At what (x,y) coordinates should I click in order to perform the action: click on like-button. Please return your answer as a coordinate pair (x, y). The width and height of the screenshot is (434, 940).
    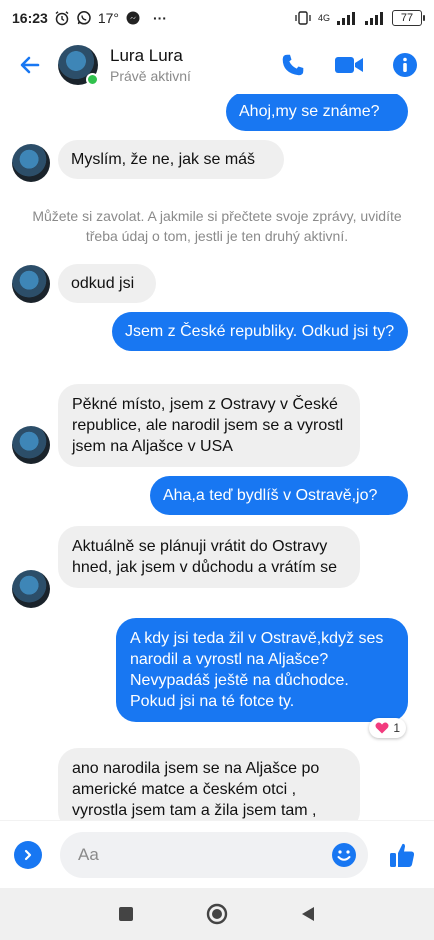
    Looking at the image, I should click on (402, 855).